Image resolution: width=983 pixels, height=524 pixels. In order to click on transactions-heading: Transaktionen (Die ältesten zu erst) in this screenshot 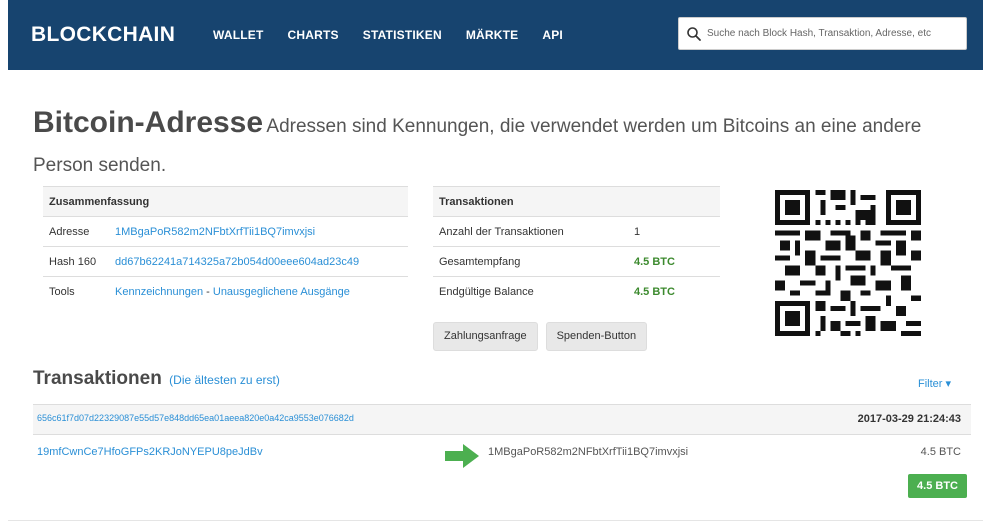, I will do `click(156, 379)`.